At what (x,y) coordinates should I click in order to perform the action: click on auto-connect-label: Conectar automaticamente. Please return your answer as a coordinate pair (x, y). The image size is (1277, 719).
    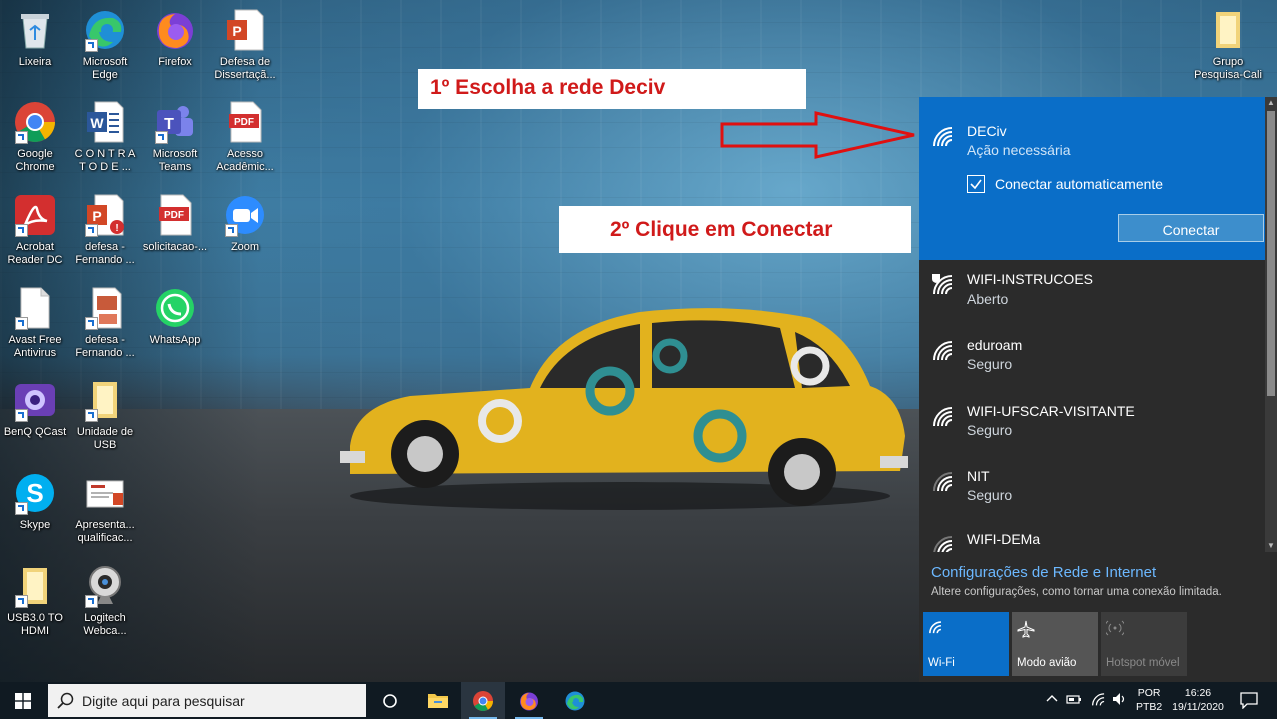
    Looking at the image, I should click on (1079, 184).